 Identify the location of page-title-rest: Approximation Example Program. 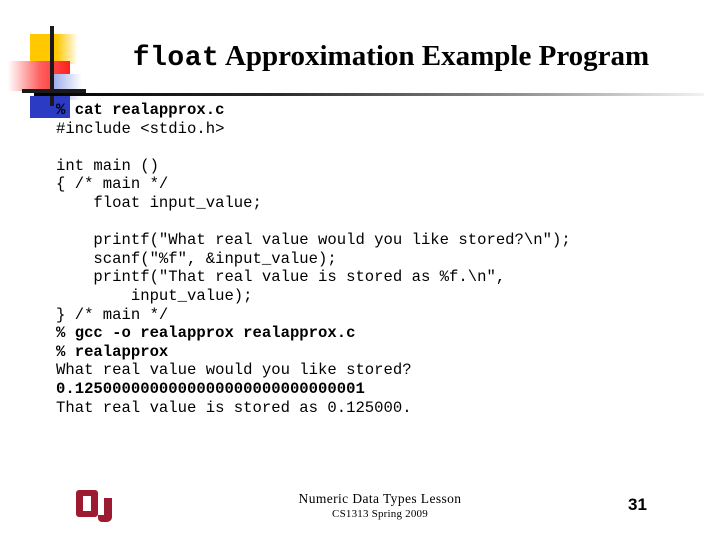
(434, 56).